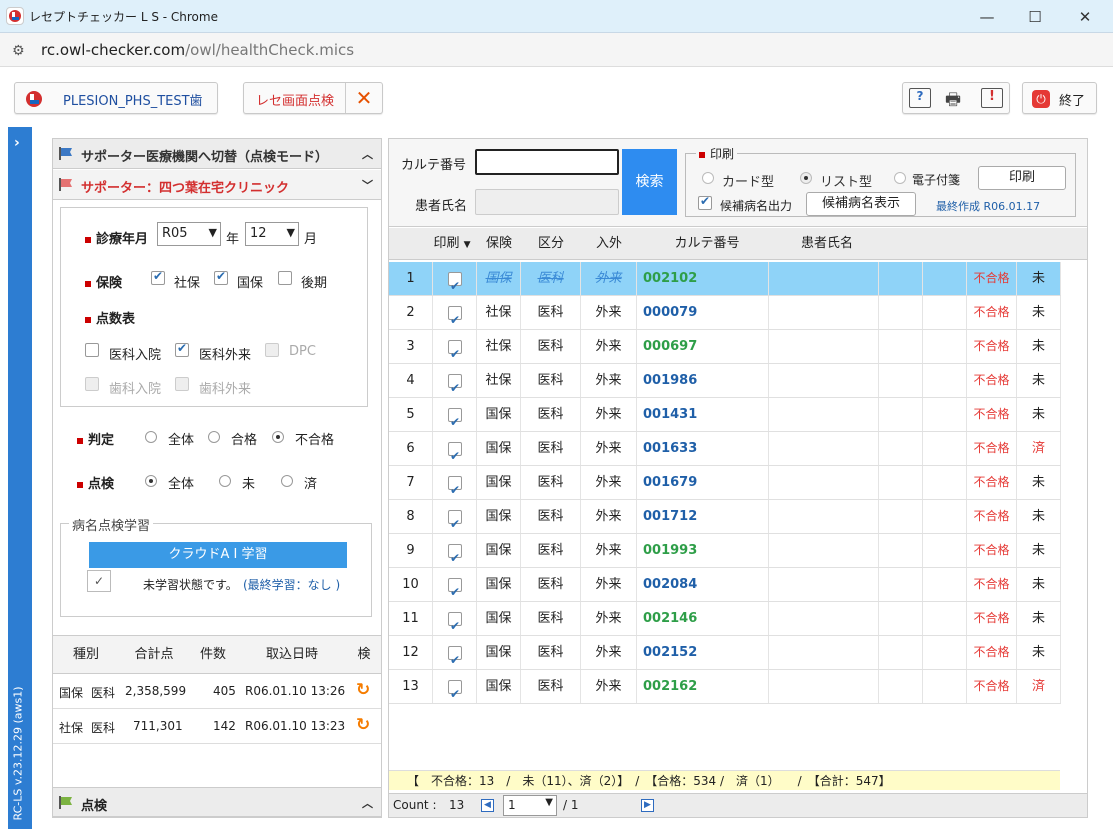 The image size is (1113, 838). I want to click on table-row: 13 国保医科外来002162 不合格済, so click(725, 690).